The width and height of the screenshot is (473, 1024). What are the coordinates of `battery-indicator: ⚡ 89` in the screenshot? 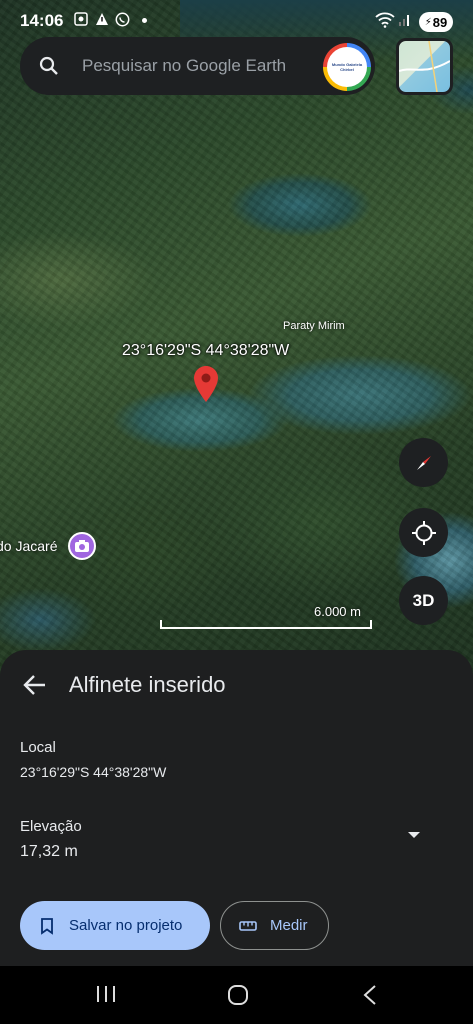 It's located at (436, 22).